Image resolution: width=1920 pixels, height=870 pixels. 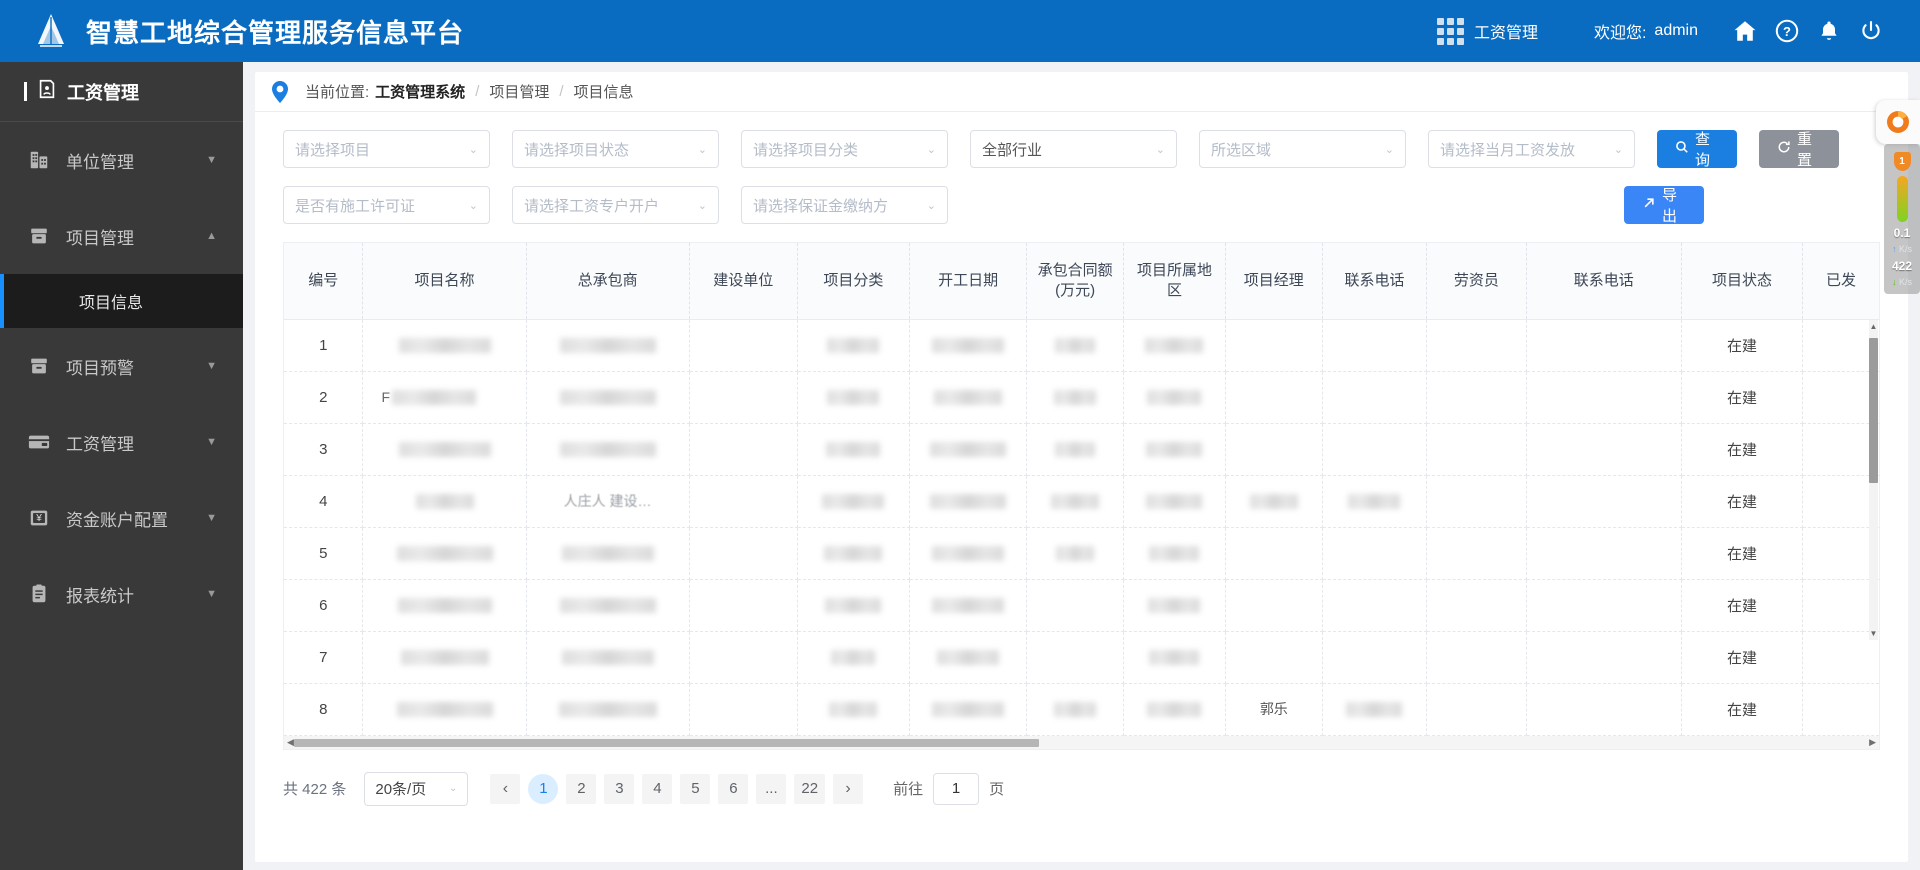 I want to click on chevron-up-icon: ▲, so click(x=211, y=236).